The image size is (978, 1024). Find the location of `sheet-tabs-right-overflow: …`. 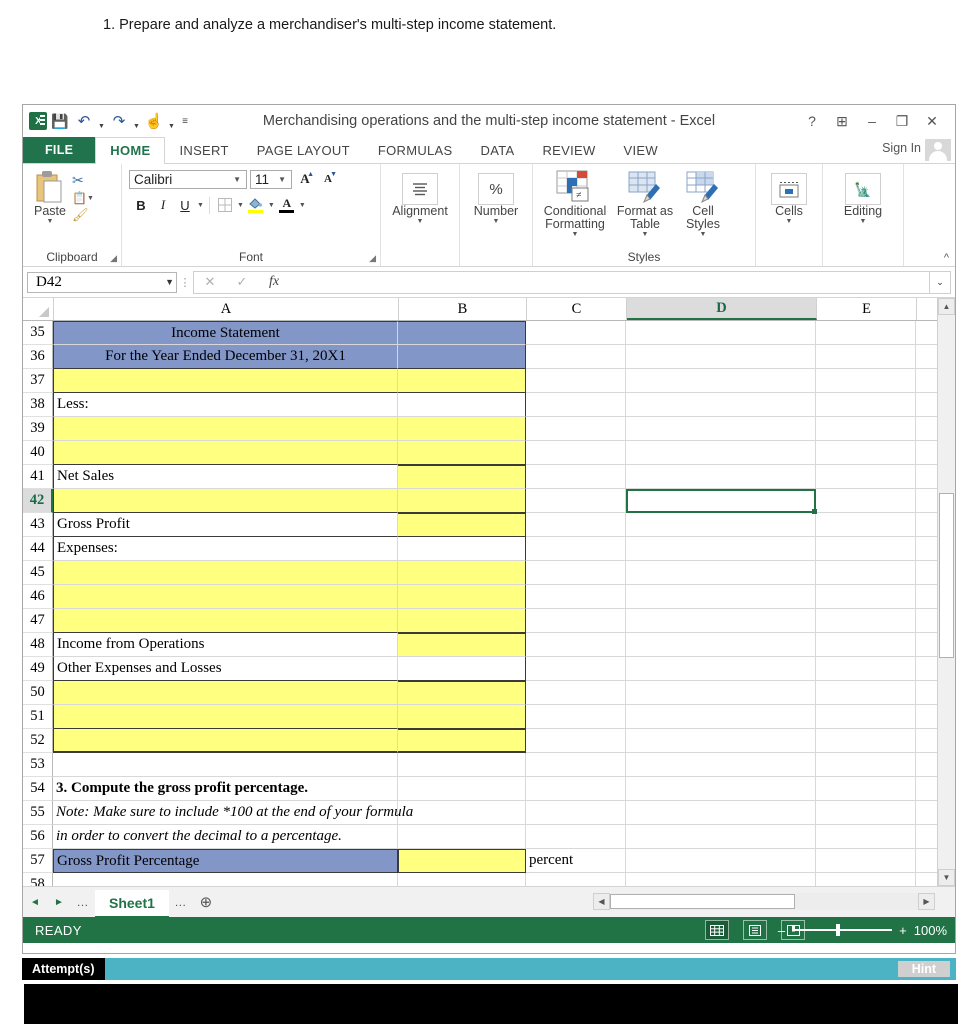

sheet-tabs-right-overflow: … is located at coordinates (181, 902).